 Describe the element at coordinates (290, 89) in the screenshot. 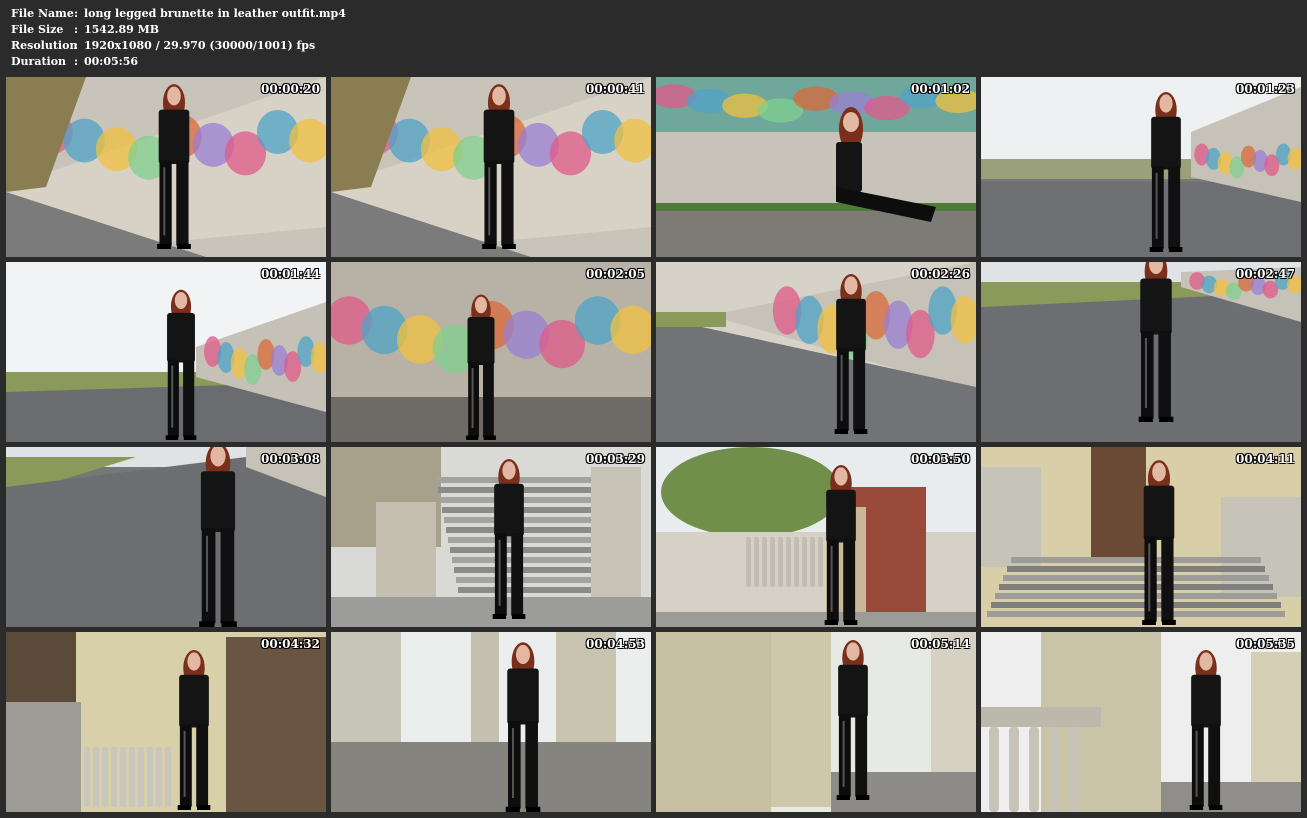

I see `timestamp-label: 00:00:20` at that location.